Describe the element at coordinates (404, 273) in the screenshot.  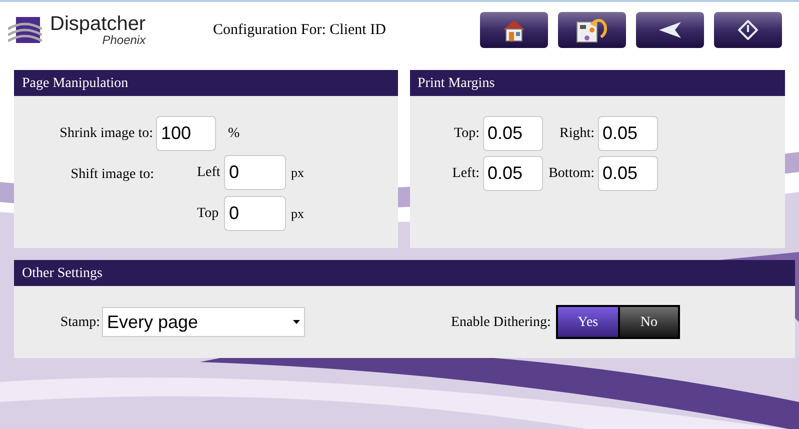
I see `panel-header: Other Settings` at that location.